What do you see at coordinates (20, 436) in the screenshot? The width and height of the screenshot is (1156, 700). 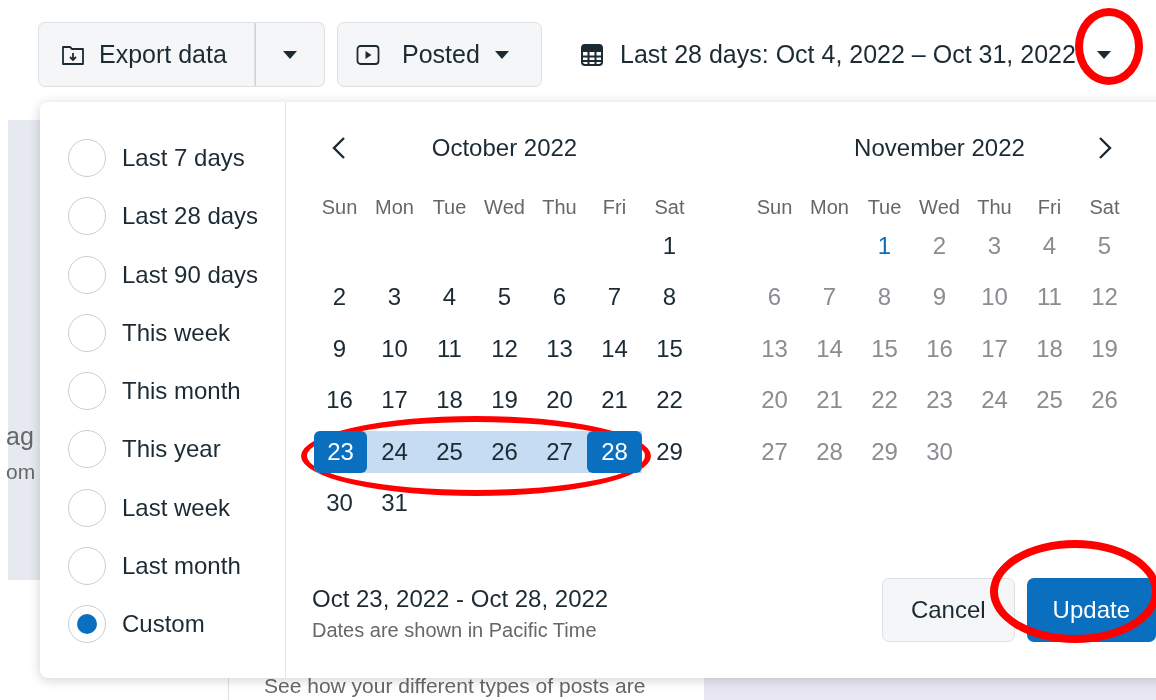 I see `background-text: ag` at bounding box center [20, 436].